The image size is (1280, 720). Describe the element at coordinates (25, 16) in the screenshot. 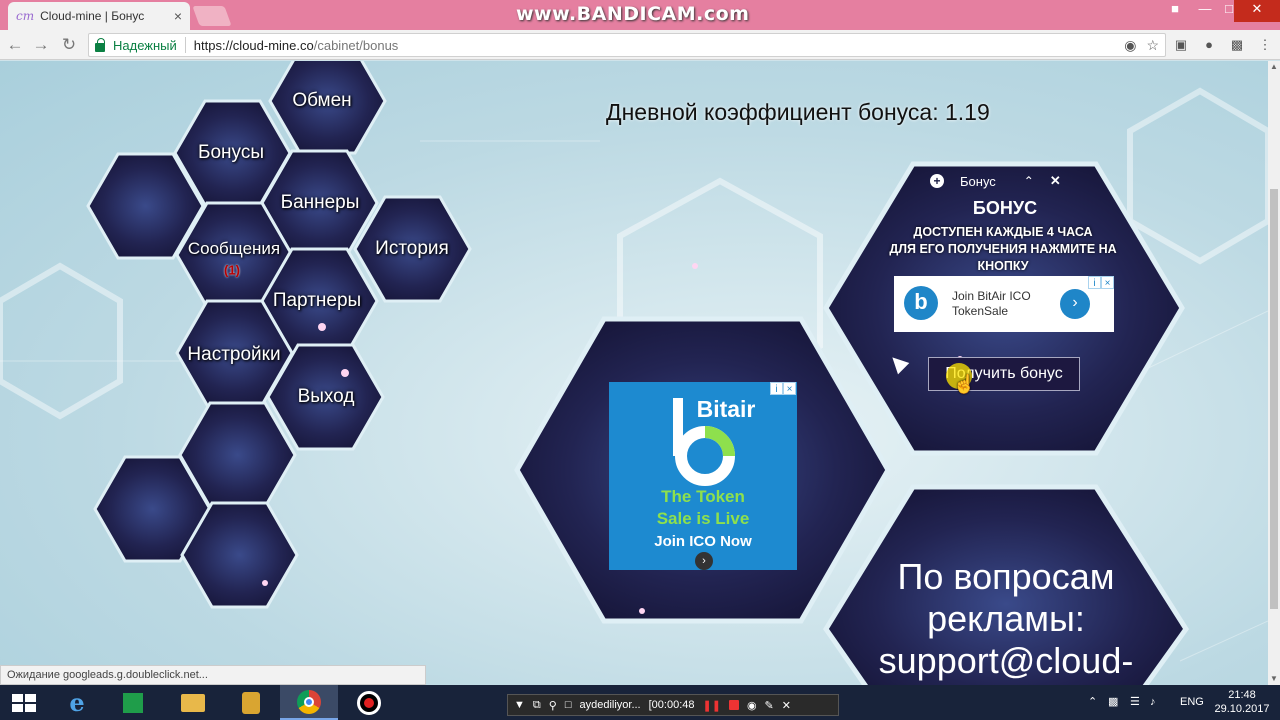

I see `cloud-mine-favicon: cm` at that location.